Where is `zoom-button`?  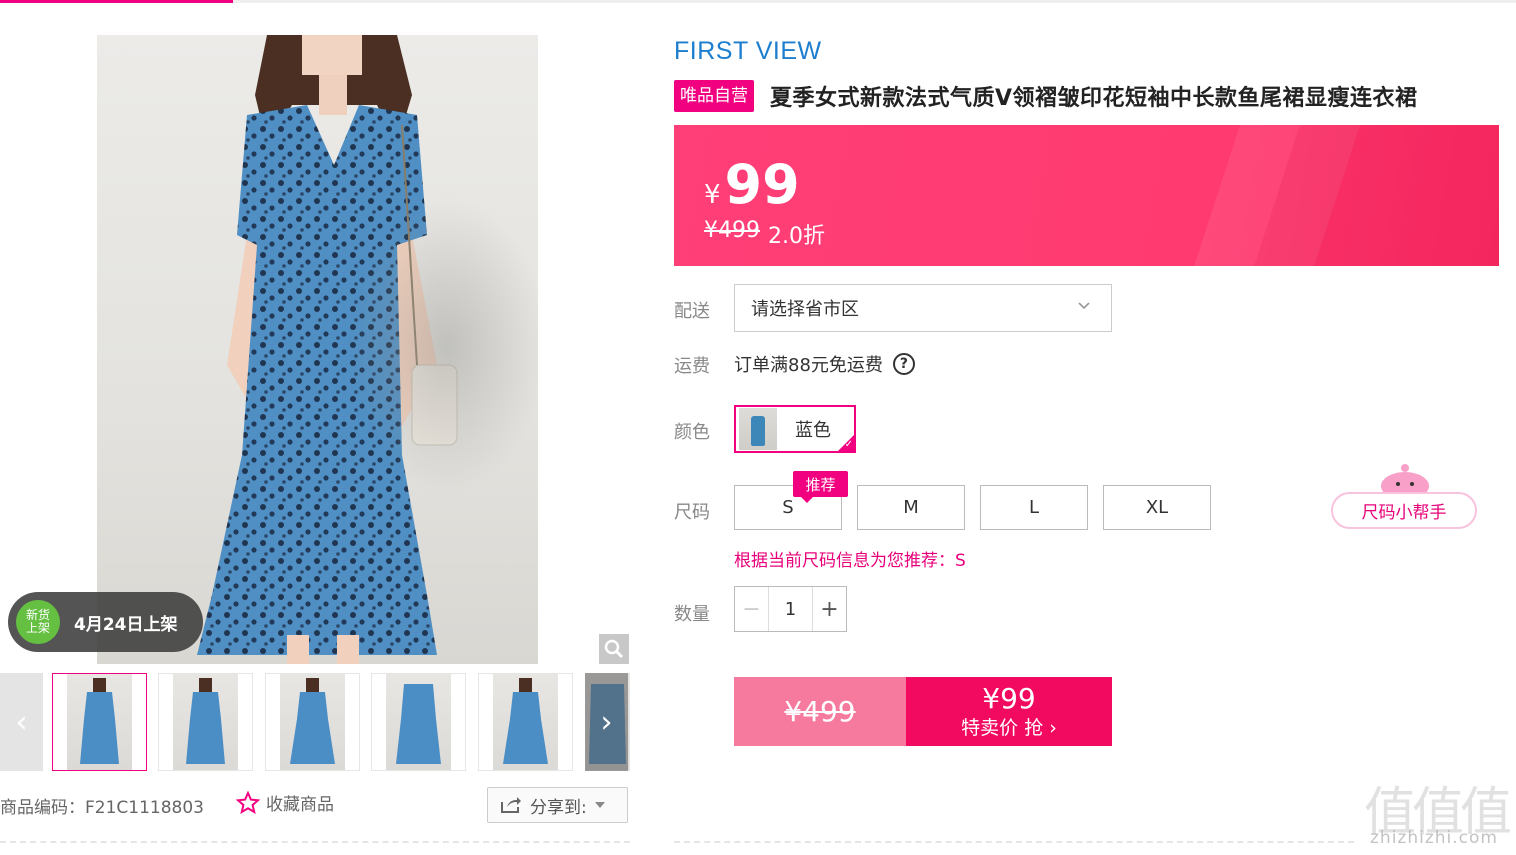
zoom-button is located at coordinates (614, 649).